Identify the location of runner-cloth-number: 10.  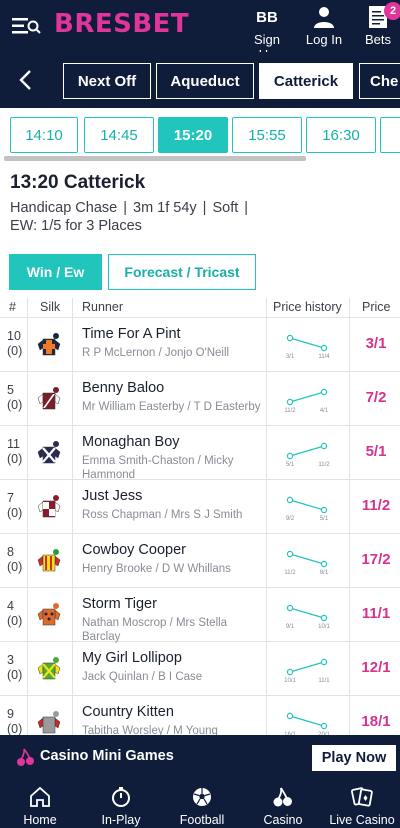
(14, 336).